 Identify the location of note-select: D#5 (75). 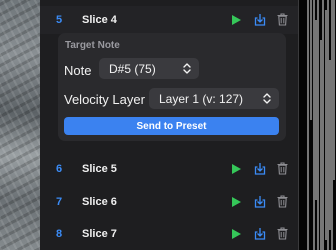
(149, 68).